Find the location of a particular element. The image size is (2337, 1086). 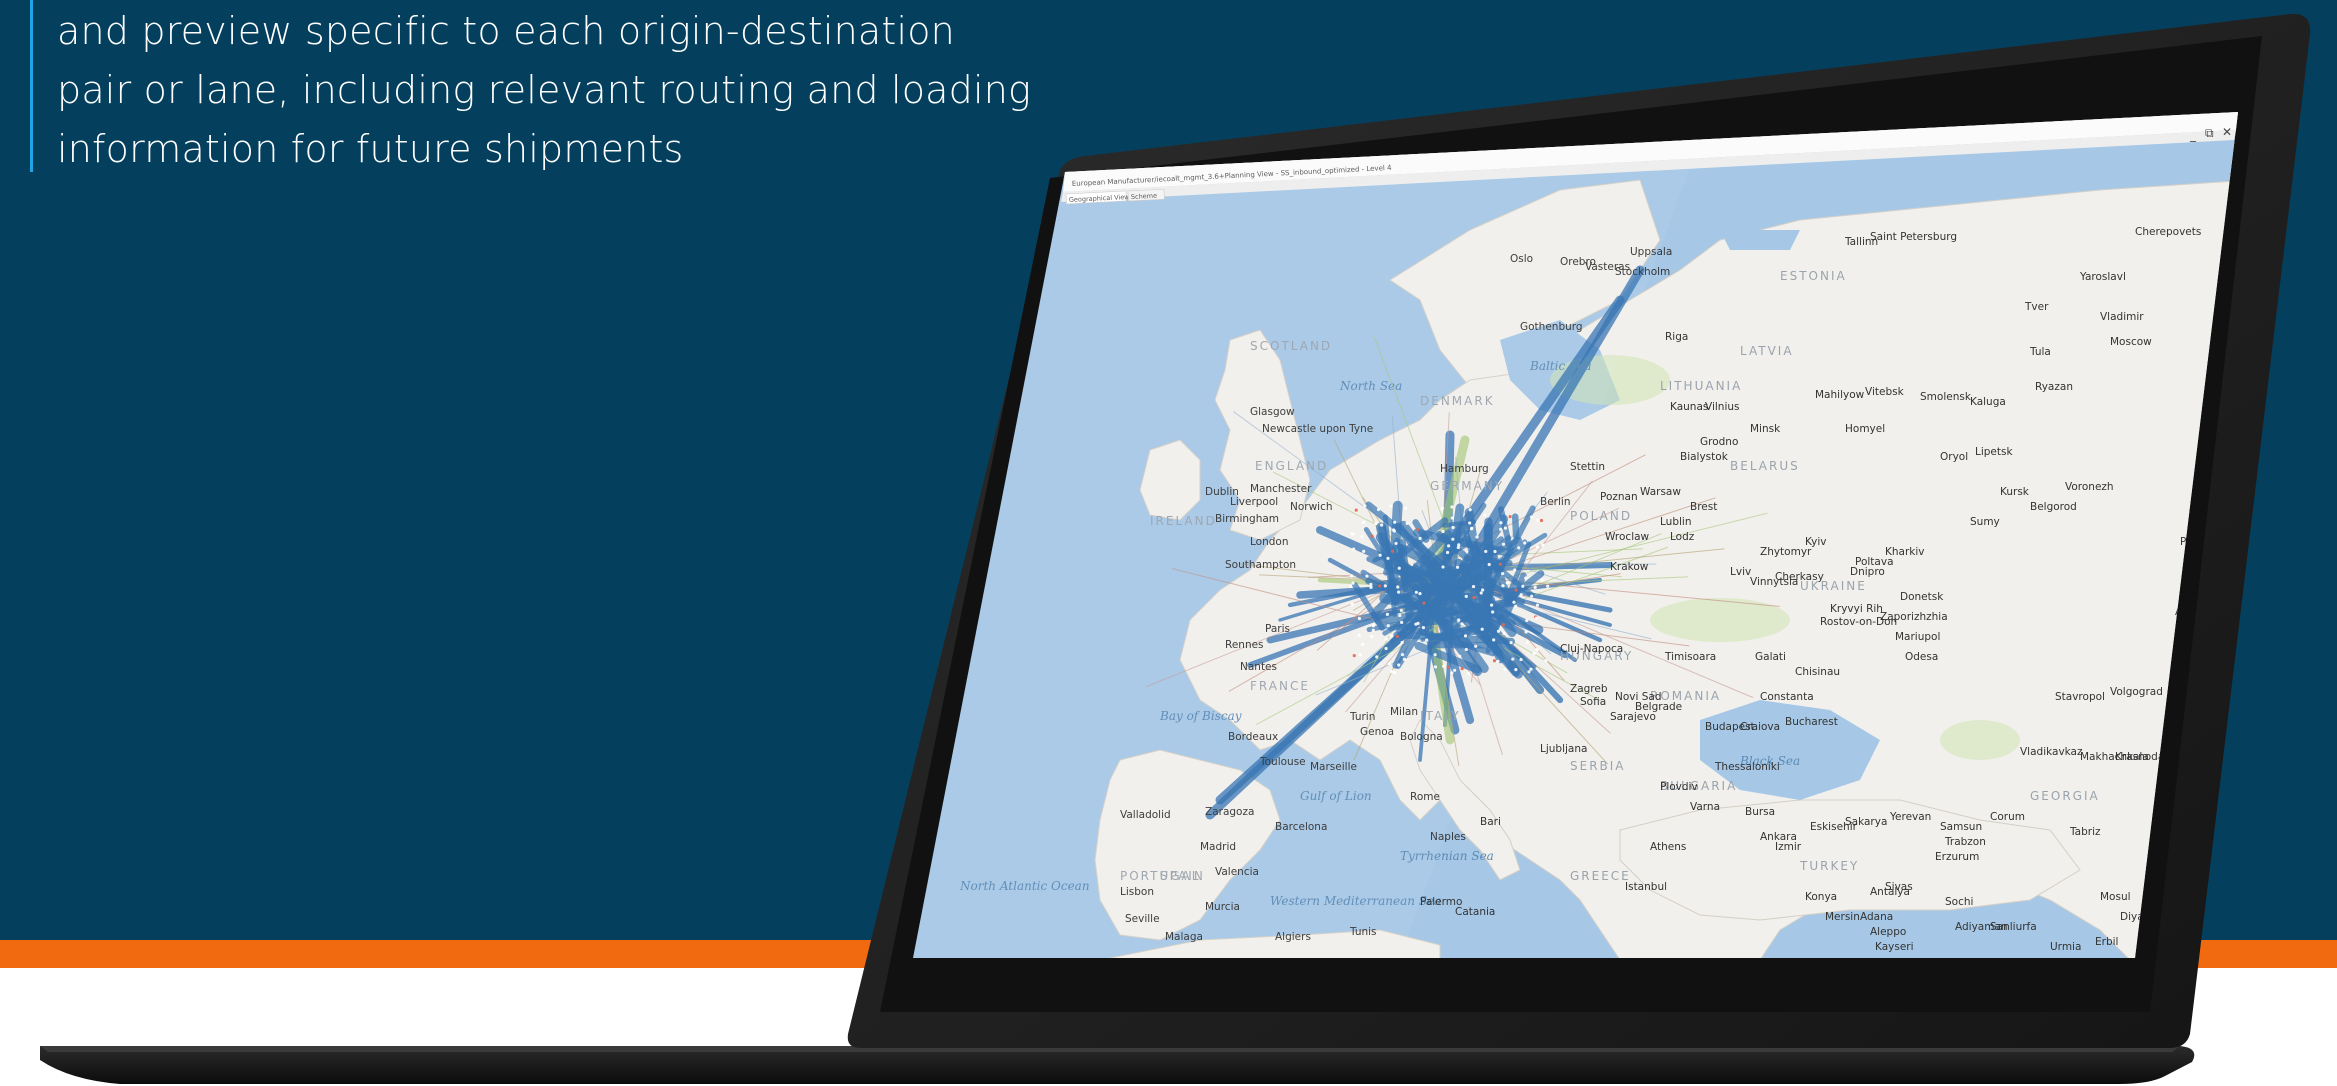

city-label: Zagreb is located at coordinates (1589, 689).